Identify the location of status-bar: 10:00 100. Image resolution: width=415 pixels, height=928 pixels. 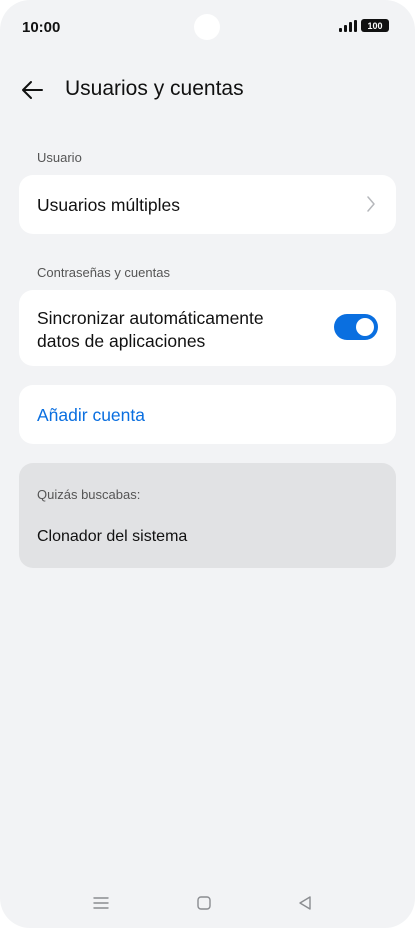
(207, 28).